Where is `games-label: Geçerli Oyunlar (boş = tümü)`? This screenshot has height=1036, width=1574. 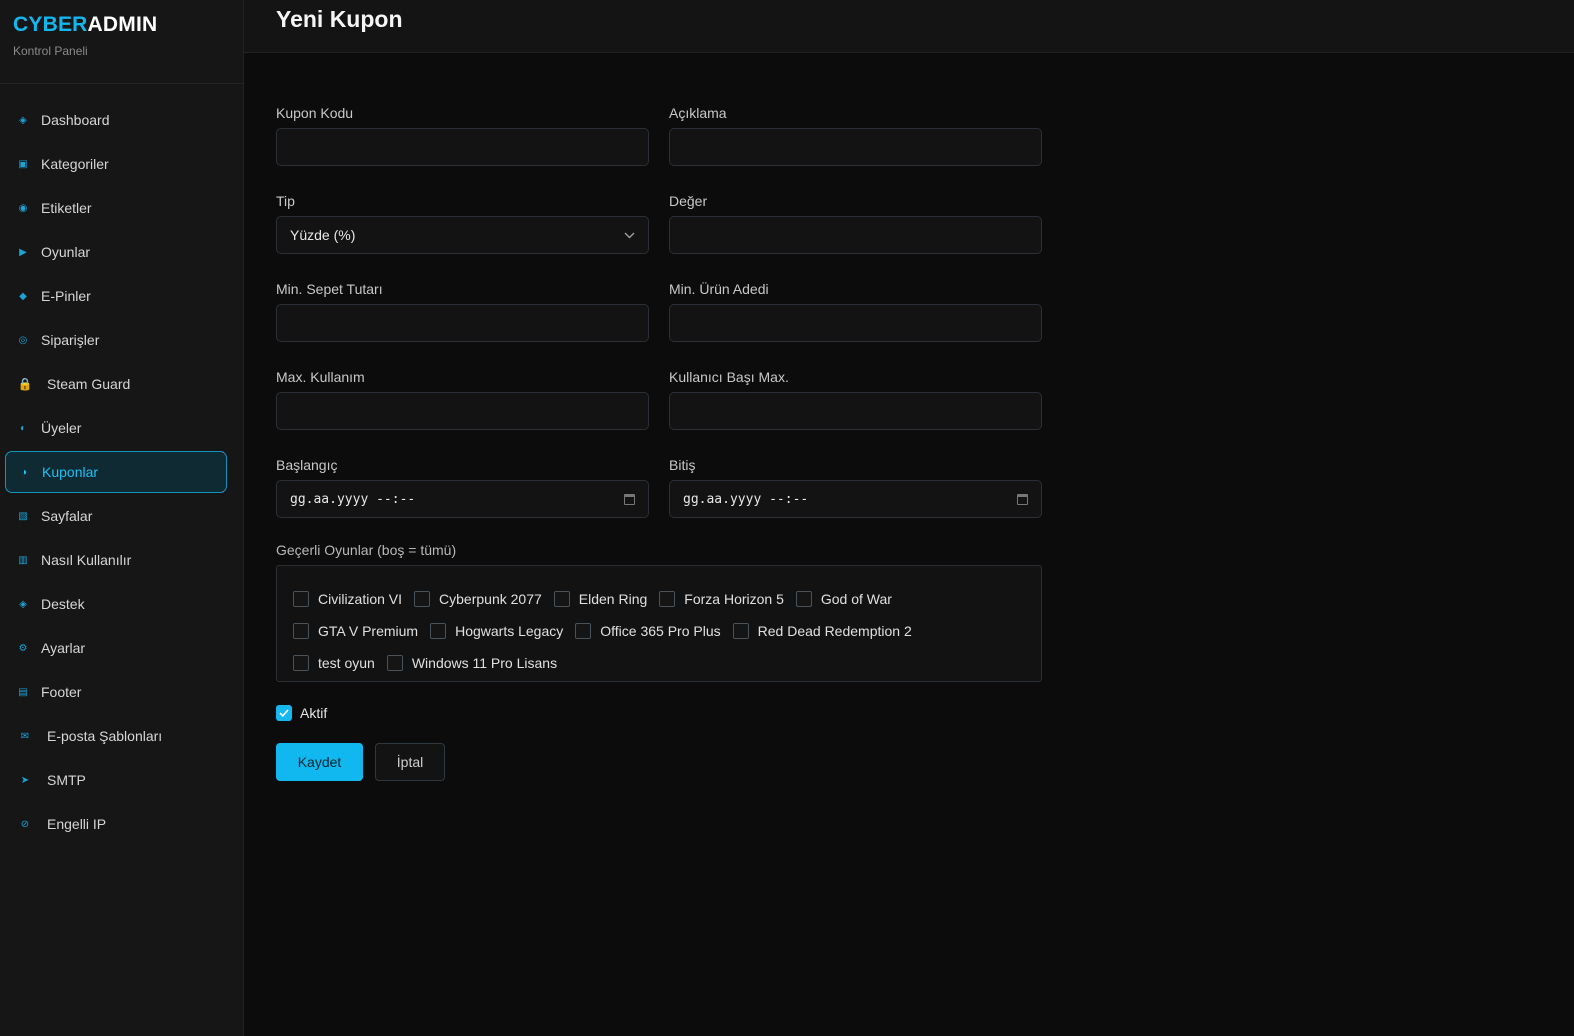 games-label: Geçerli Oyunlar (boş = tümü) is located at coordinates (366, 550).